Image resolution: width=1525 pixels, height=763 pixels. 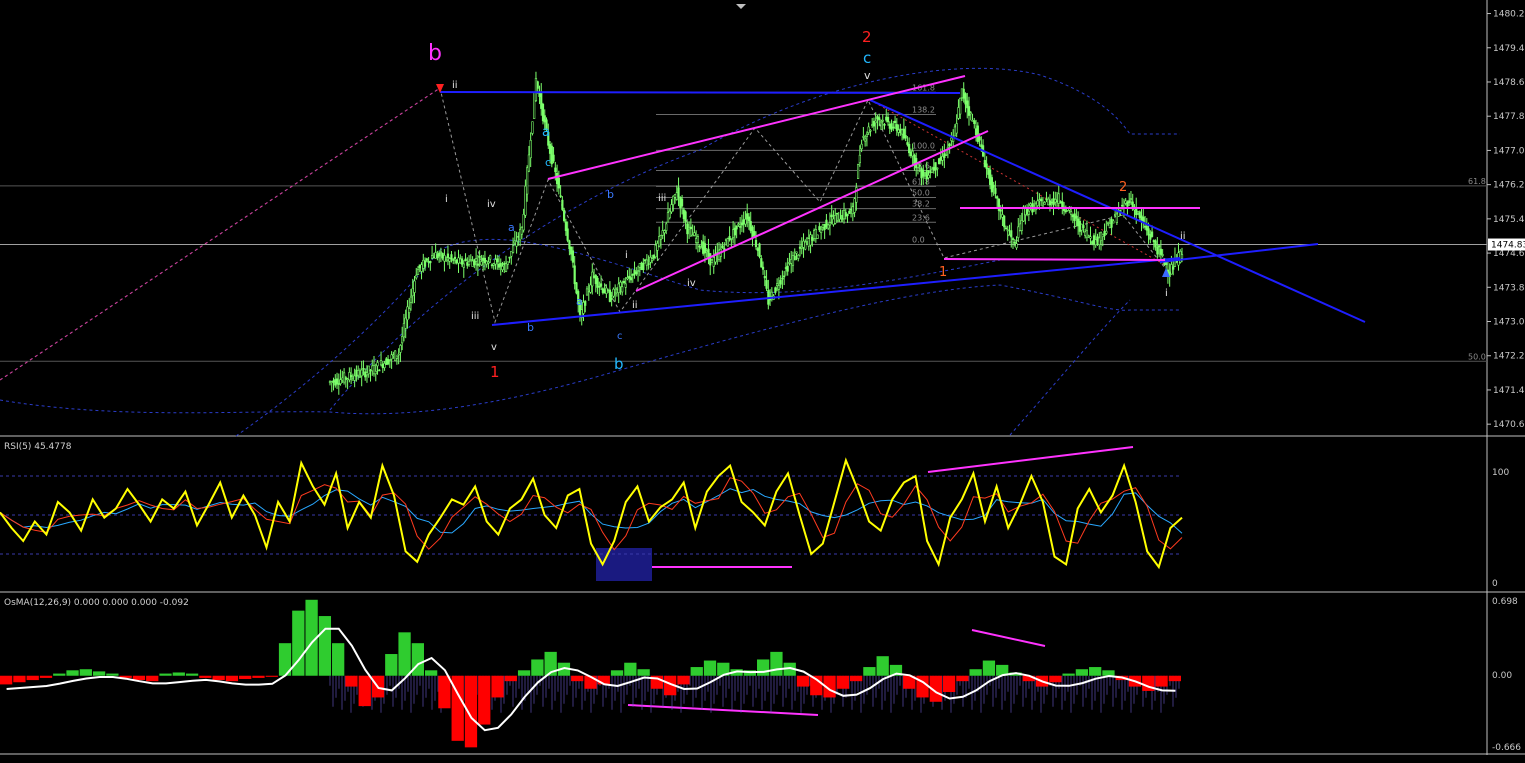 What do you see at coordinates (700, 92) in the screenshot?
I see `blue-trendline` at bounding box center [700, 92].